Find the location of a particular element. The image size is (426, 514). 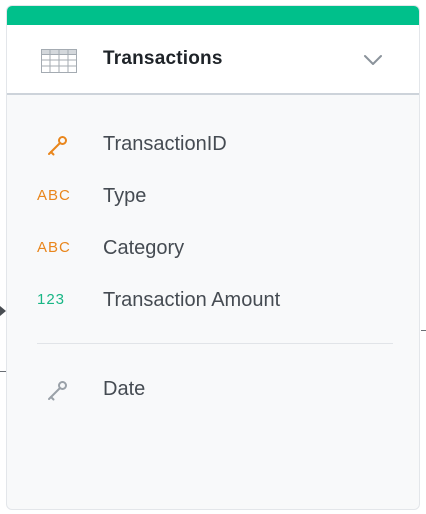

dataset-title: Transactions is located at coordinates (163, 58).